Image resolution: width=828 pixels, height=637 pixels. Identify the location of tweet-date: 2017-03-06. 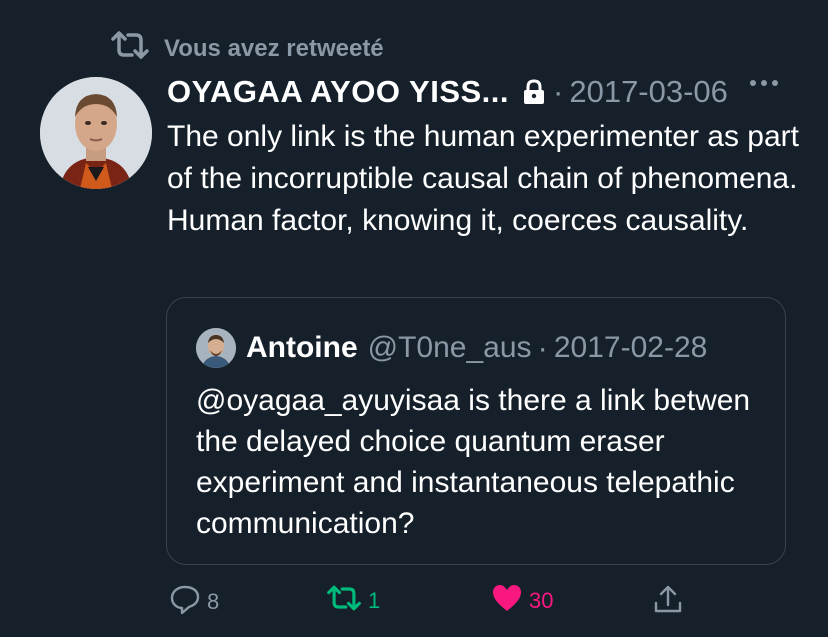
(648, 92).